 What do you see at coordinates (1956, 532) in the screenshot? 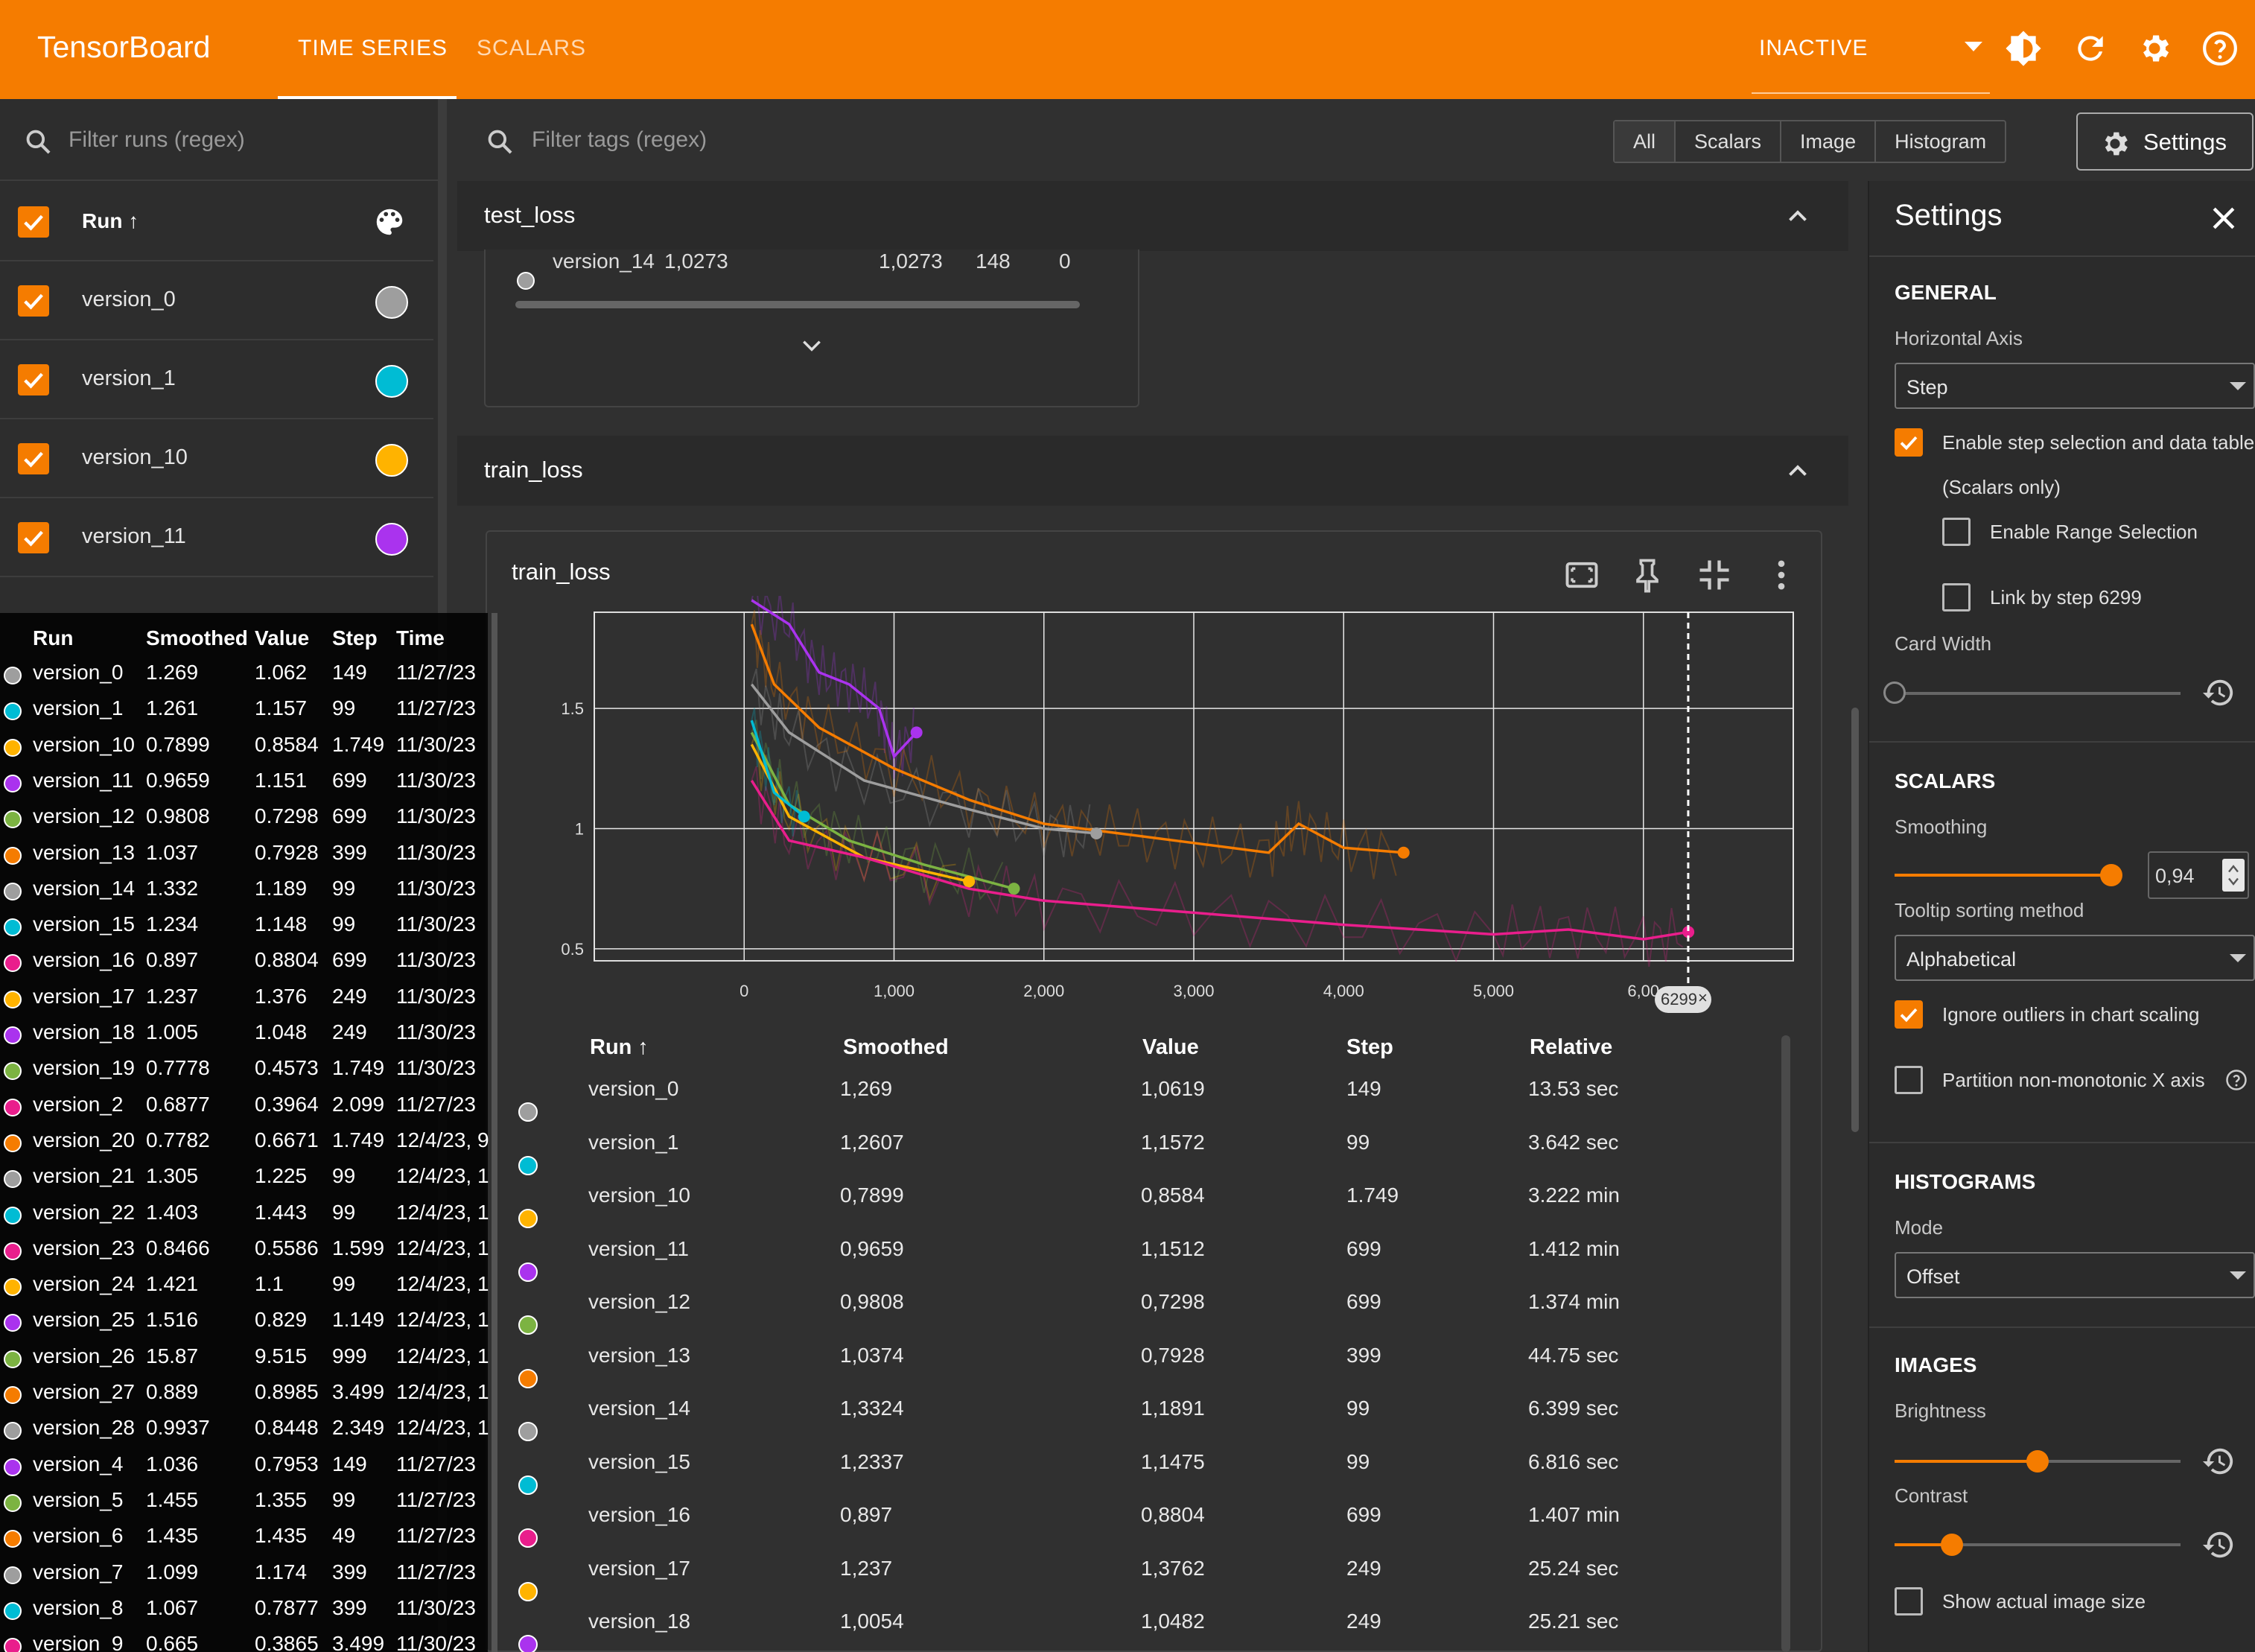
I see `enable-range-selection-checkbox` at bounding box center [1956, 532].